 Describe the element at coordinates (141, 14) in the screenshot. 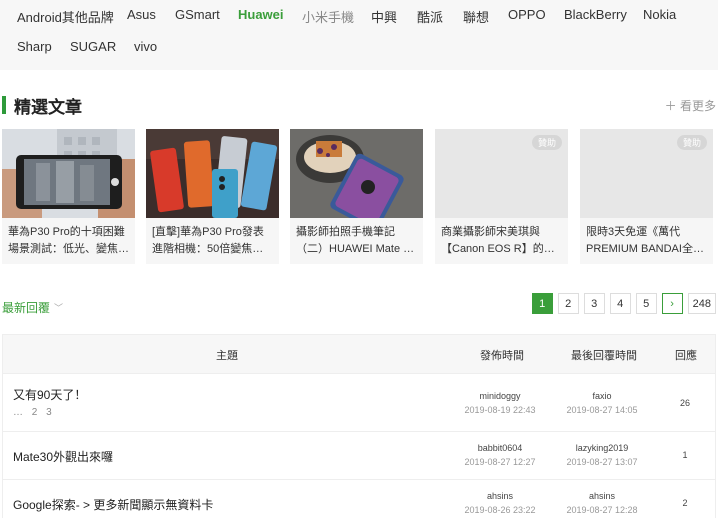

I see `brand-link: Asus` at that location.